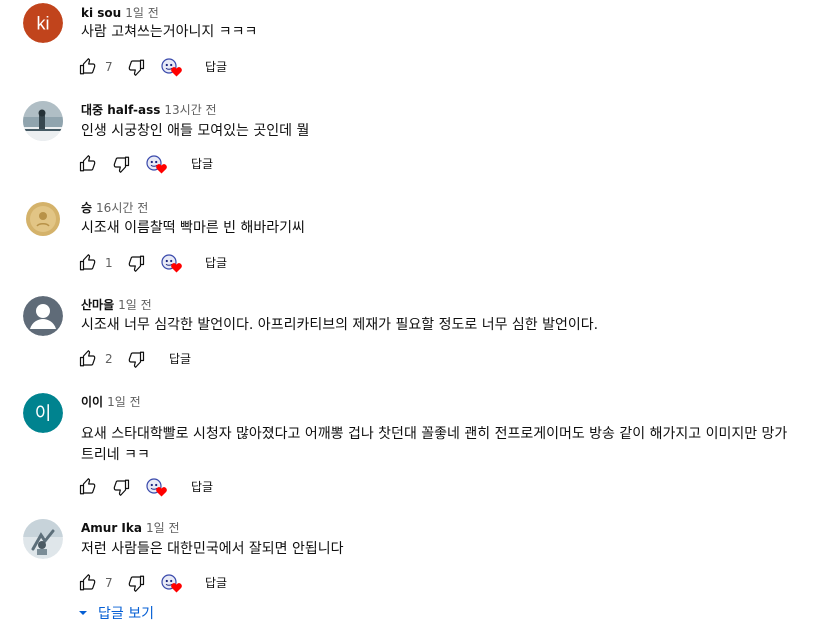 The height and width of the screenshot is (637, 837). I want to click on comment-header: 승 16시간 전, so click(114, 207).